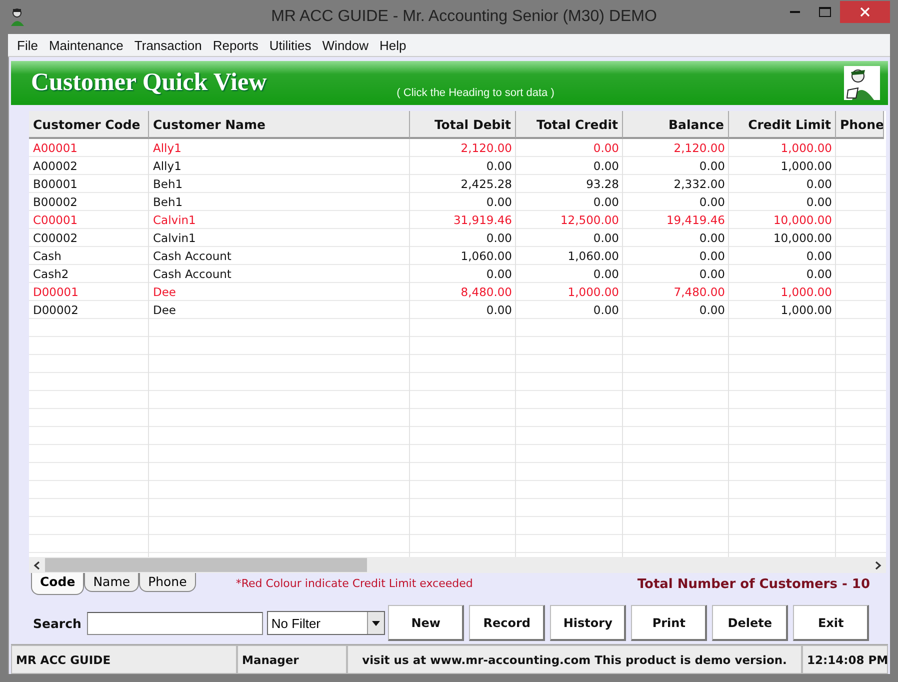 The width and height of the screenshot is (898, 682). Describe the element at coordinates (124, 659) in the screenshot. I see `status-panel: MR ACC GUIDE` at that location.